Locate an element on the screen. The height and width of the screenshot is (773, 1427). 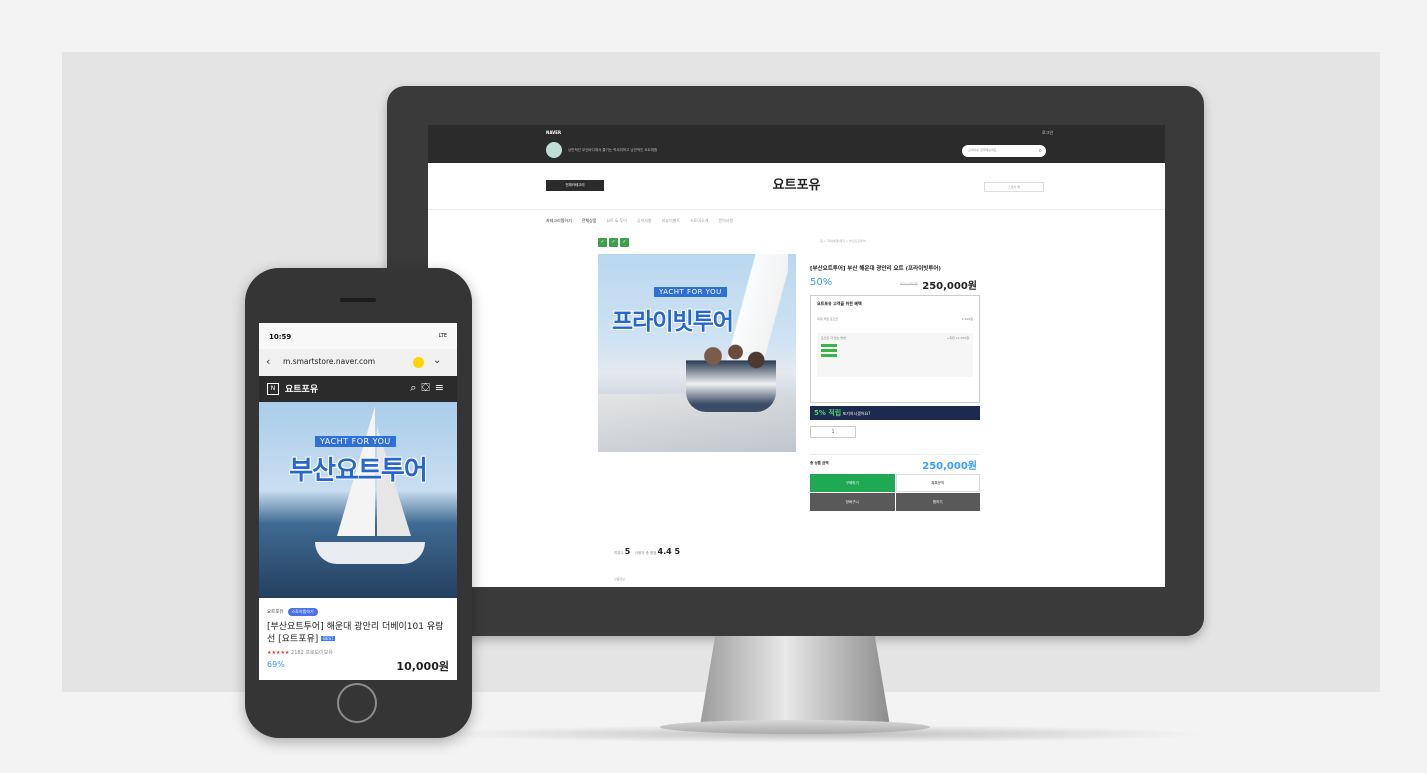
hero-title: 부산요트투어 is located at coordinates (358, 471).